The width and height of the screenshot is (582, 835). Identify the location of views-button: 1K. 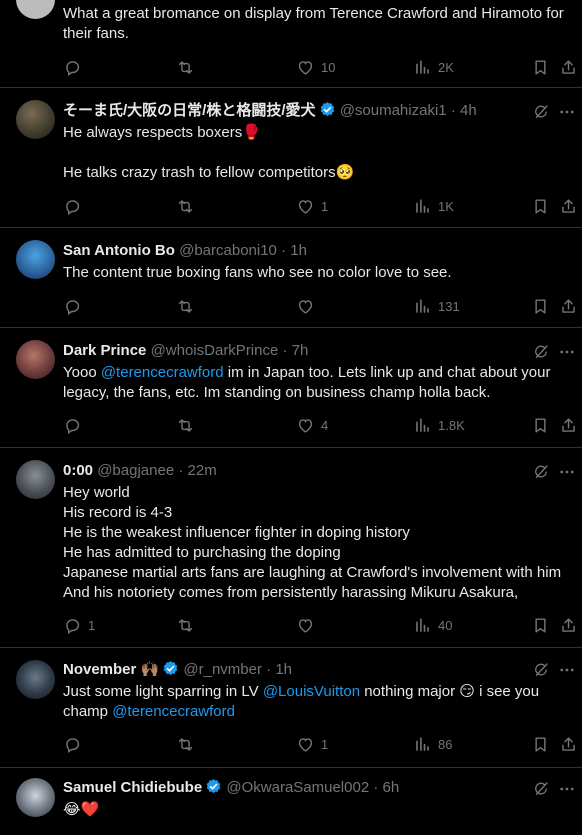
(433, 206).